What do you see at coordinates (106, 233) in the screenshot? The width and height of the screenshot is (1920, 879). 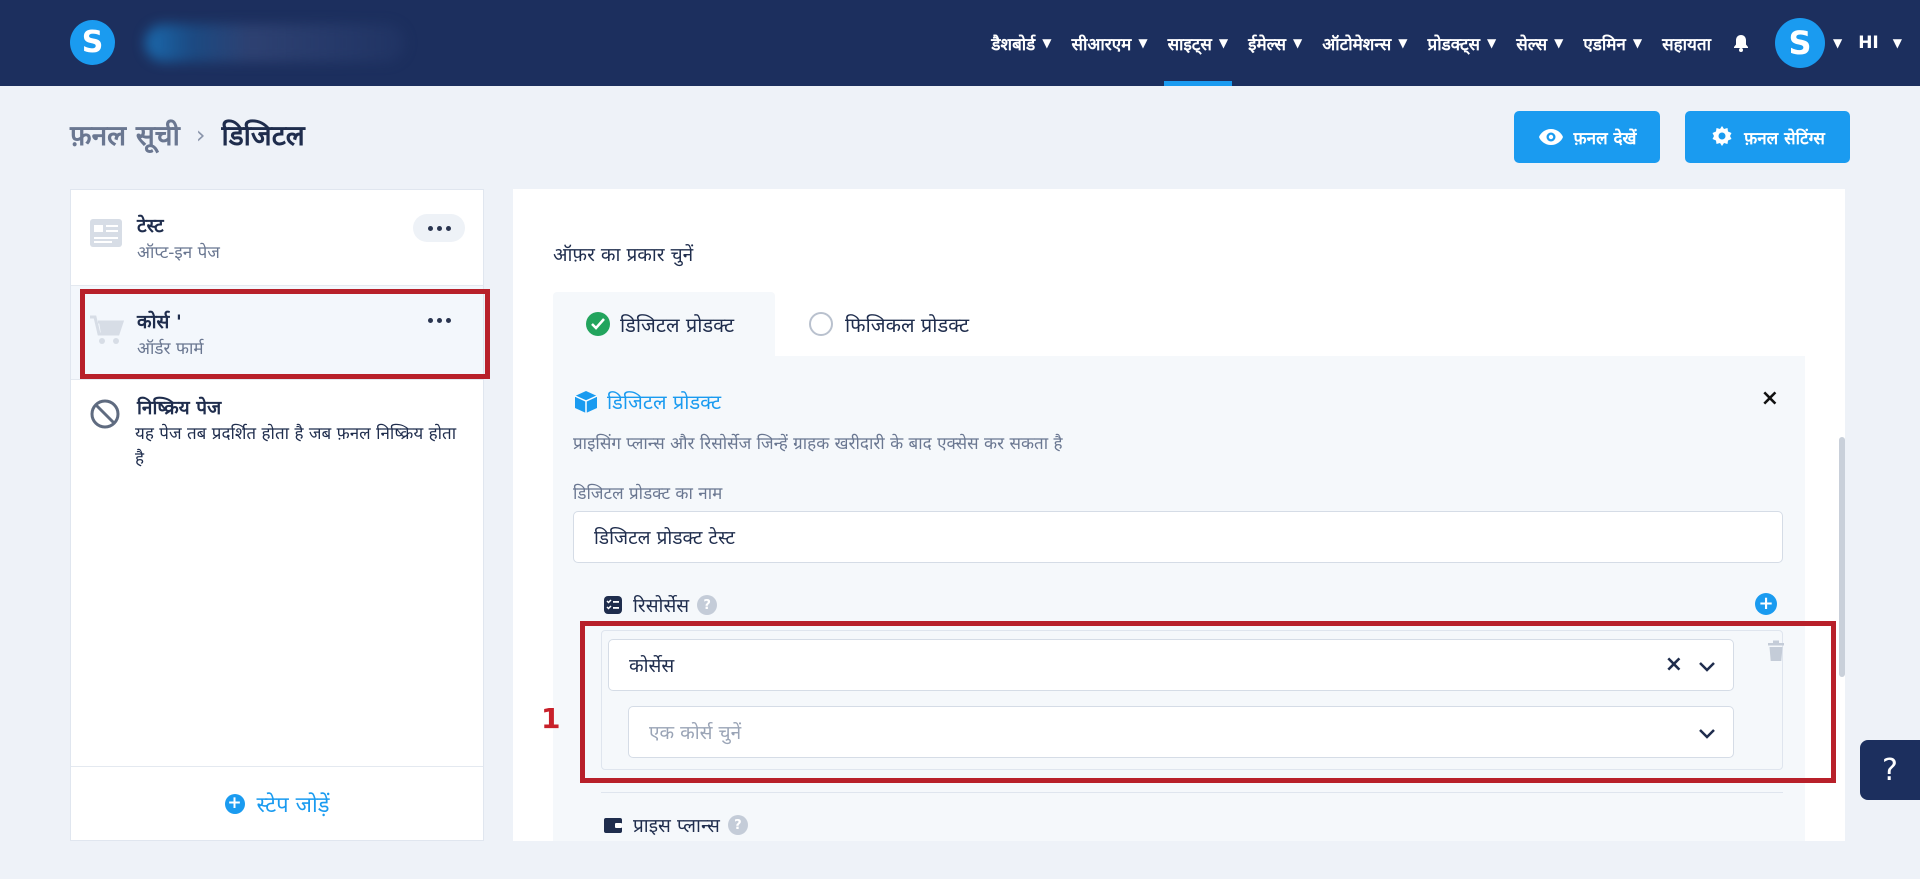 I see `optin-page-icon` at bounding box center [106, 233].